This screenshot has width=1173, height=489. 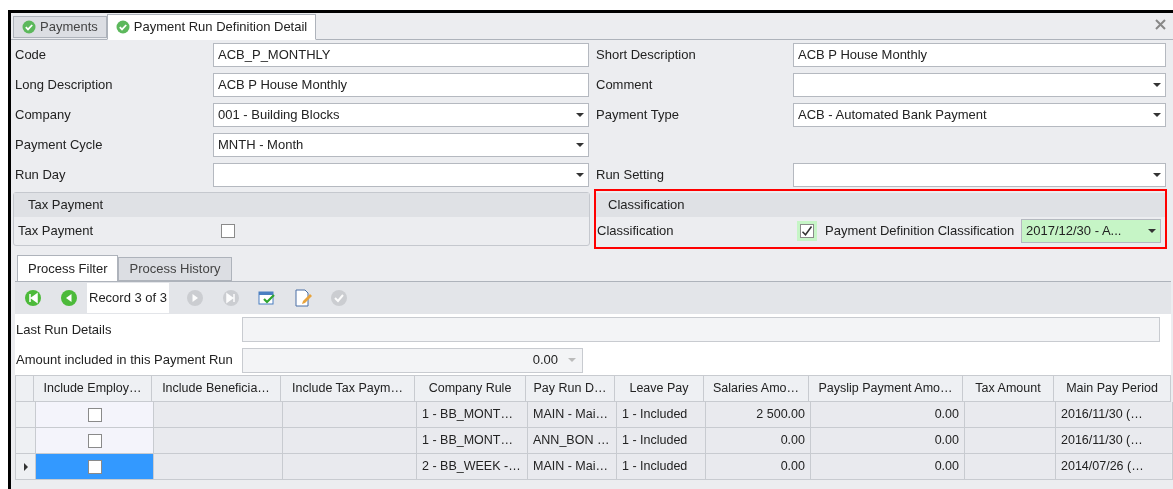 What do you see at coordinates (211, 27) in the screenshot?
I see `tab: Payment Run Definition Detail` at bounding box center [211, 27].